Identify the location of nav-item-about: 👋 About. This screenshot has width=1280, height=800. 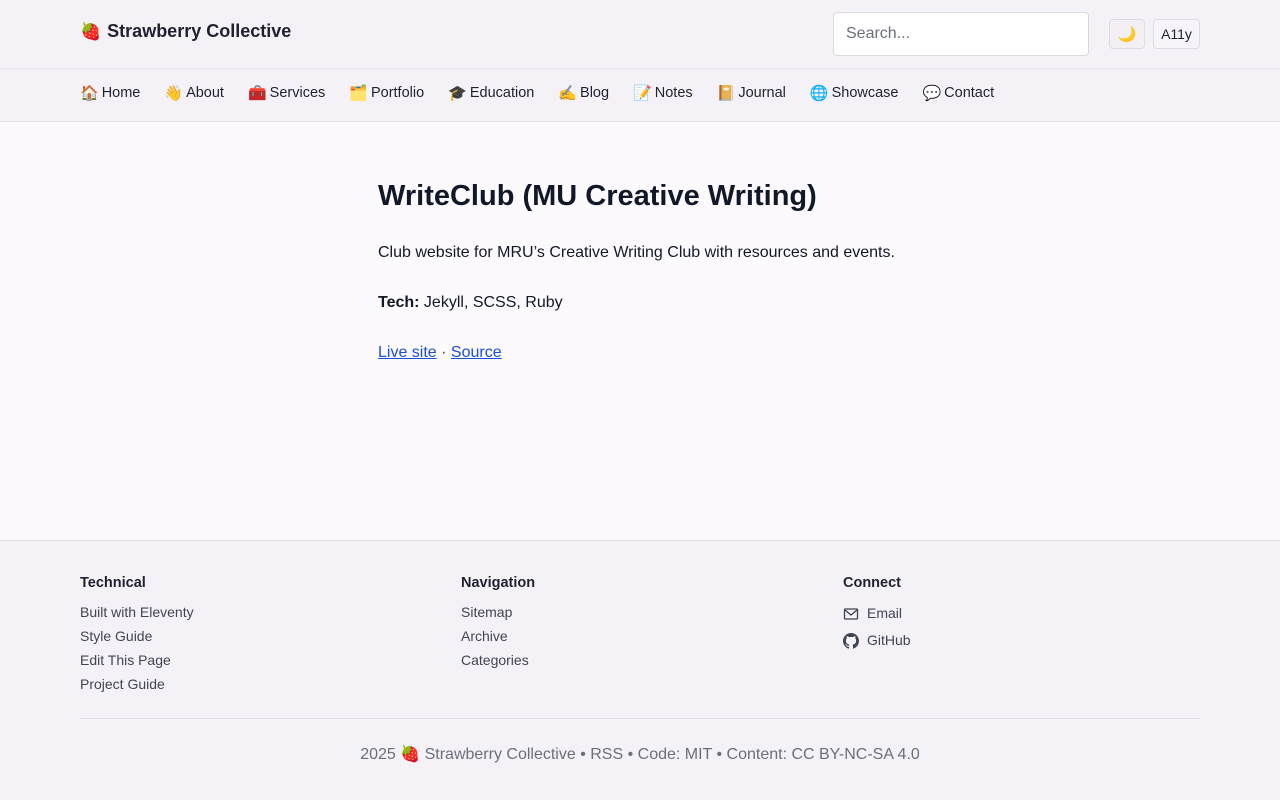
(194, 93).